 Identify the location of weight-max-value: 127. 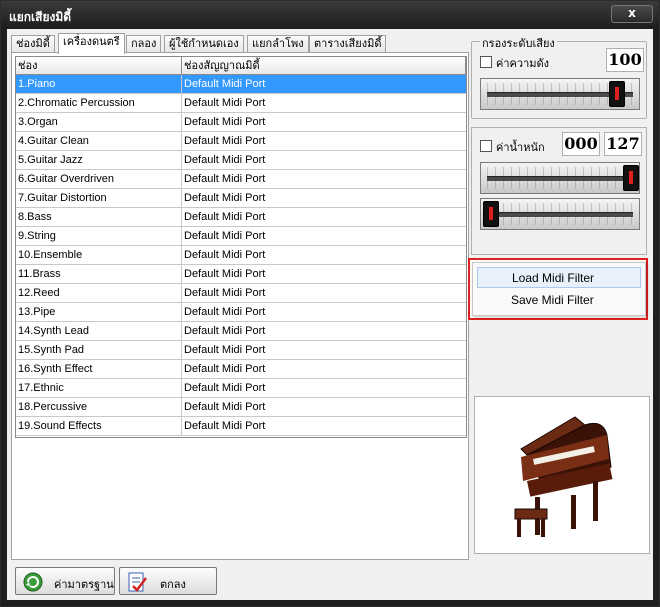
(623, 144).